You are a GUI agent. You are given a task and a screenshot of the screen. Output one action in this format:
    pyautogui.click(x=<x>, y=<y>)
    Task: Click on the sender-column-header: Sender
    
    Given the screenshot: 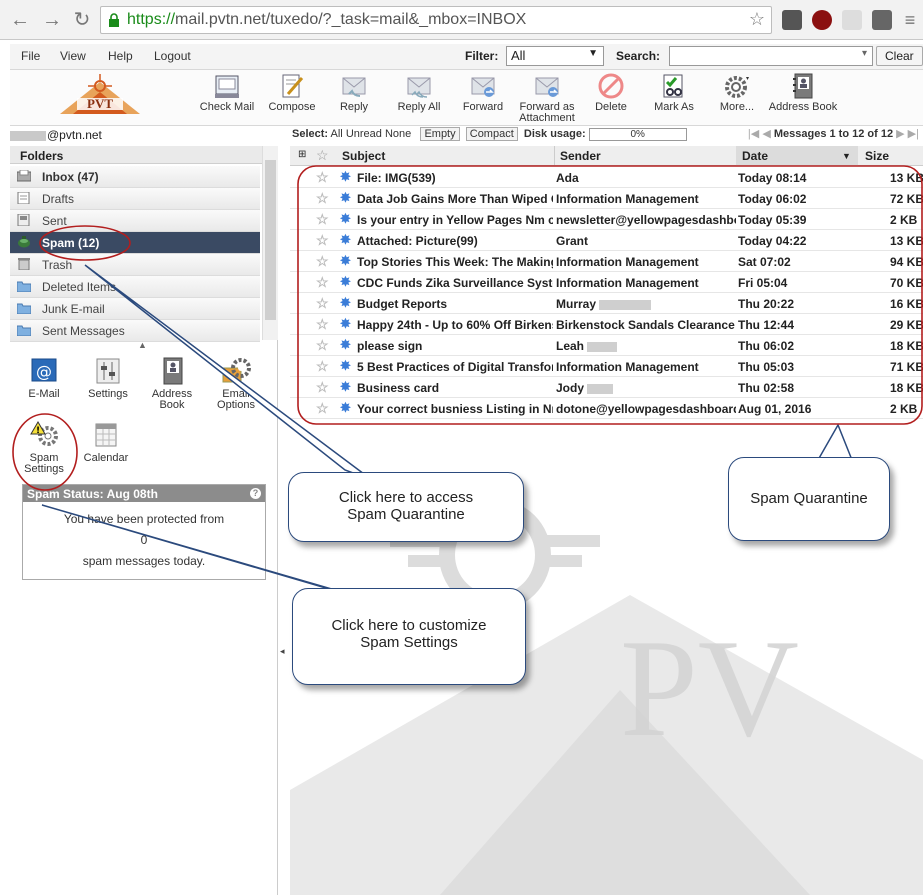 What is the action you would take?
    pyautogui.click(x=580, y=156)
    